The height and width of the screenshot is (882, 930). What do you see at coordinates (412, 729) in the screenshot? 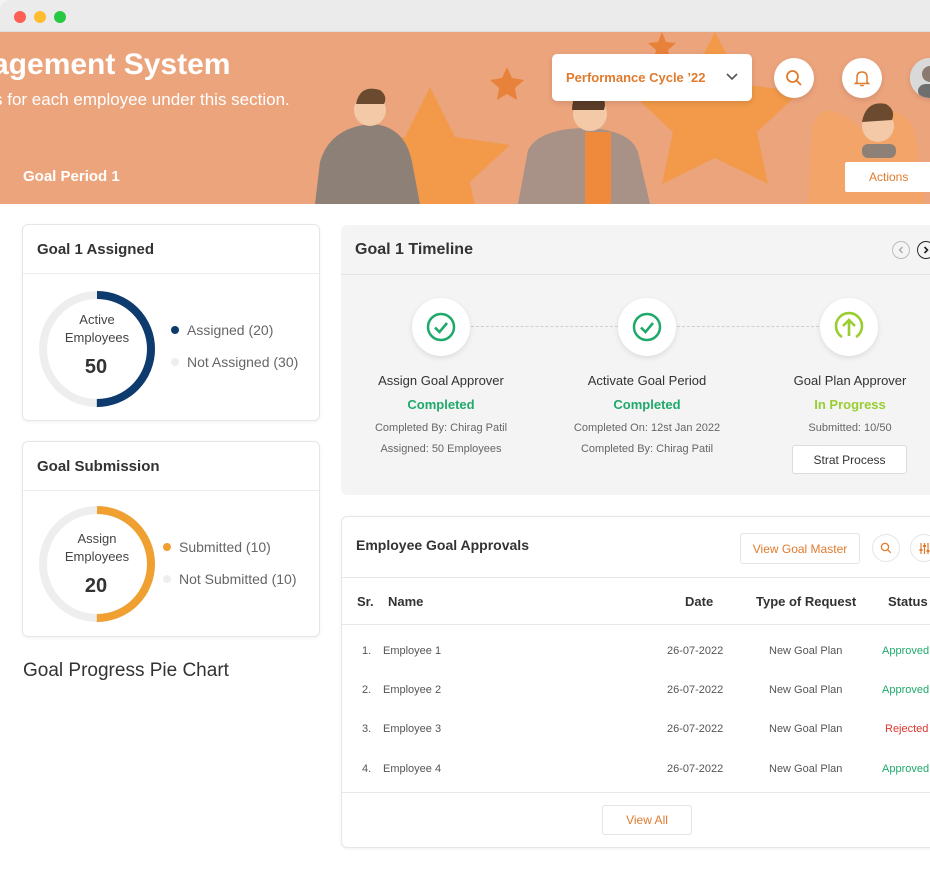
I see `cell-name: Employee 3` at bounding box center [412, 729].